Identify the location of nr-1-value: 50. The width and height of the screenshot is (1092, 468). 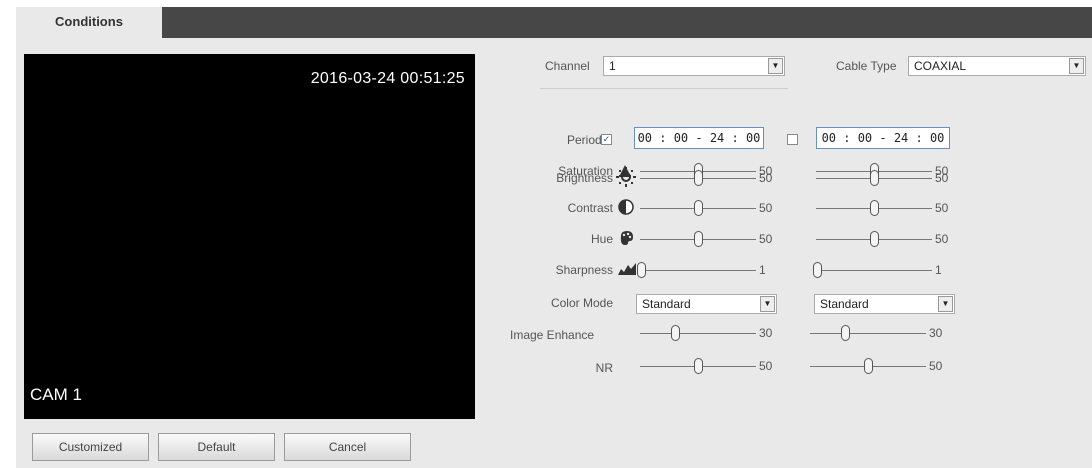
(766, 366).